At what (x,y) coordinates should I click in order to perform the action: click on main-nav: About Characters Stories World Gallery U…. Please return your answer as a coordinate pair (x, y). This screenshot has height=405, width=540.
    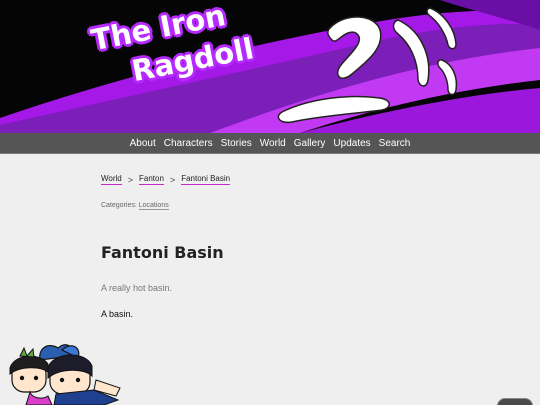
    Looking at the image, I should click on (270, 143).